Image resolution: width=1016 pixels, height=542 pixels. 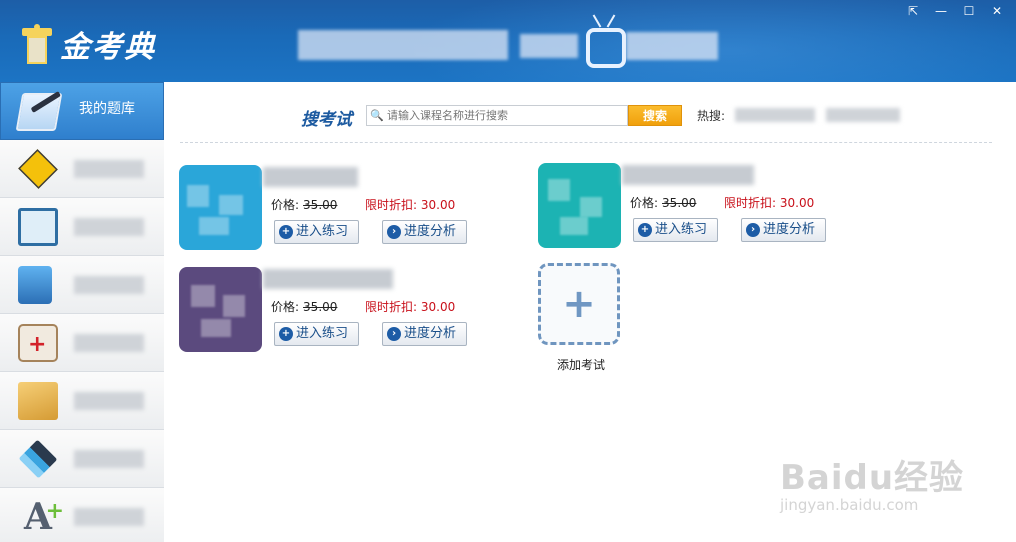 I want to click on plus-icon: +, so click(x=579, y=304).